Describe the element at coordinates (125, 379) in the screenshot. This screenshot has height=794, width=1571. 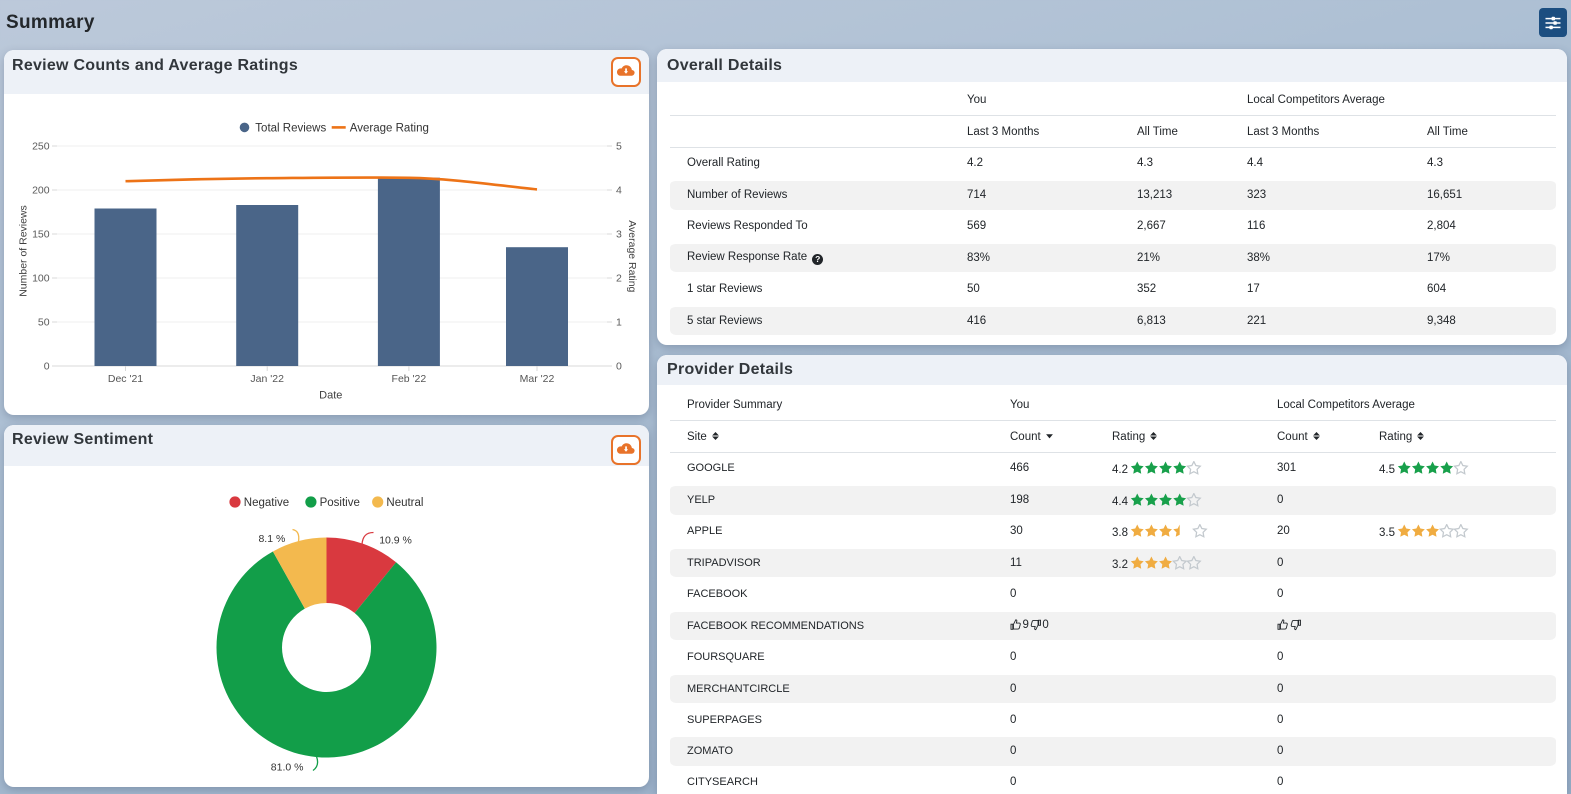
I see `svg-text: Dec '21` at that location.